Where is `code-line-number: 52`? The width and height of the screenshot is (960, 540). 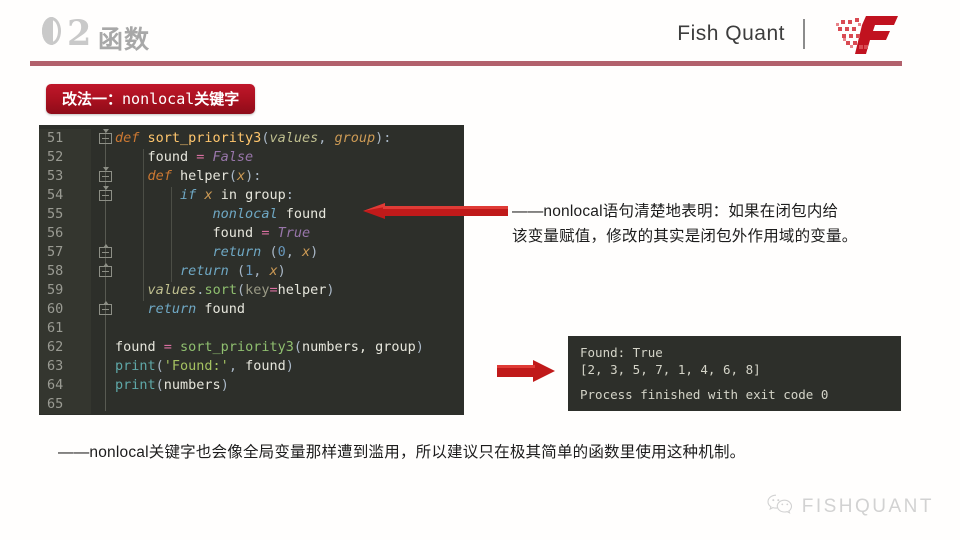 code-line-number: 52 is located at coordinates (55, 157).